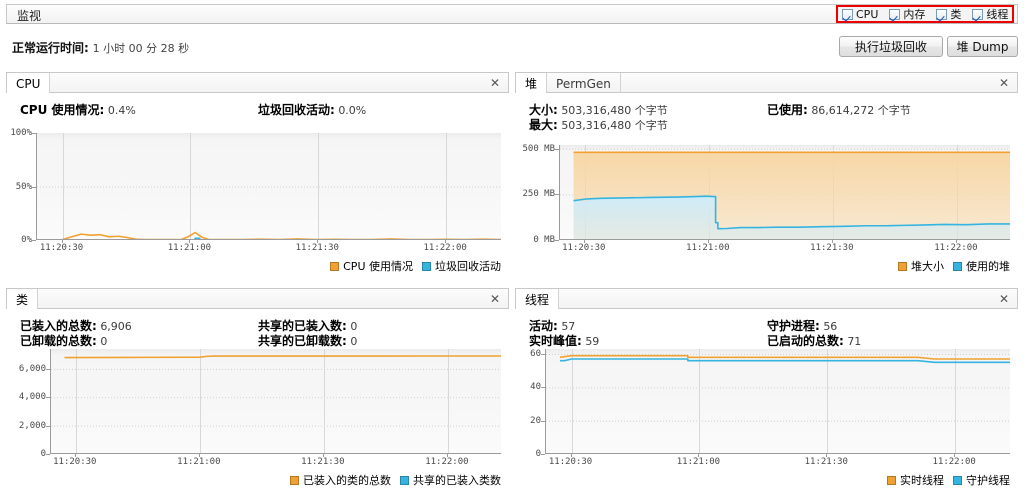  I want to click on stat-classes-3: 共享的已卸载数: 0, so click(307, 340).